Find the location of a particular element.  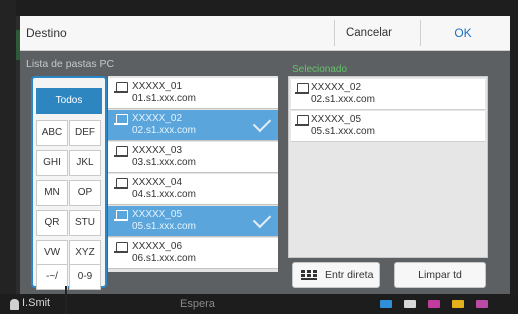

toner-cyan-icon is located at coordinates (386, 304).